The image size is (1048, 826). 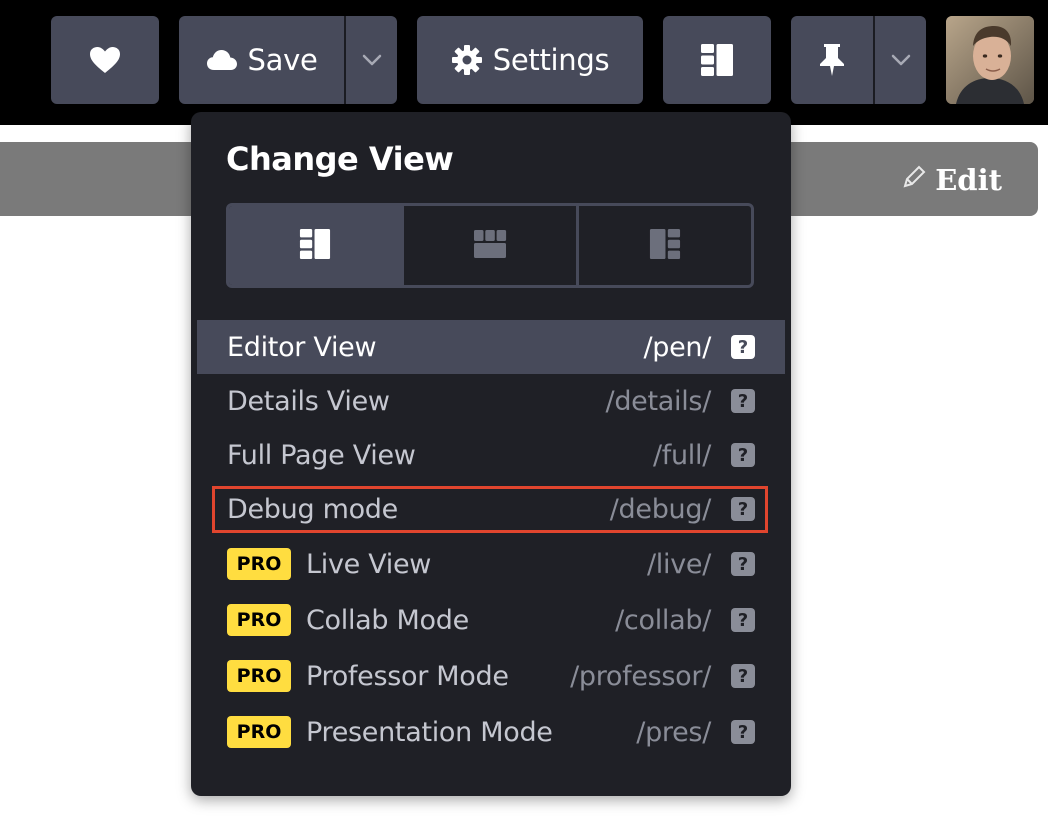 I want to click on view-item-full-page: Full Page View /full/ ?, so click(x=491, y=455).